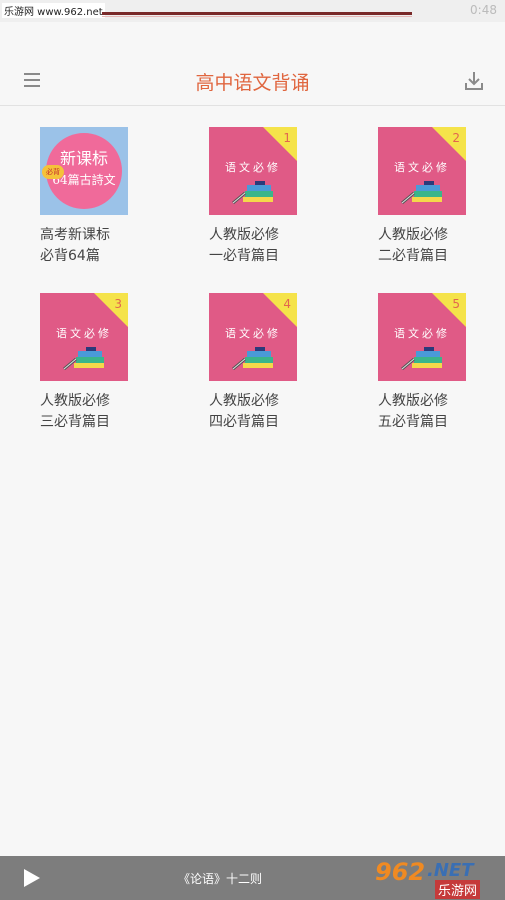 This screenshot has height=900, width=505. Describe the element at coordinates (252, 11) in the screenshot. I see `status-bar: 乐游网 www.962.net 0:48` at that location.